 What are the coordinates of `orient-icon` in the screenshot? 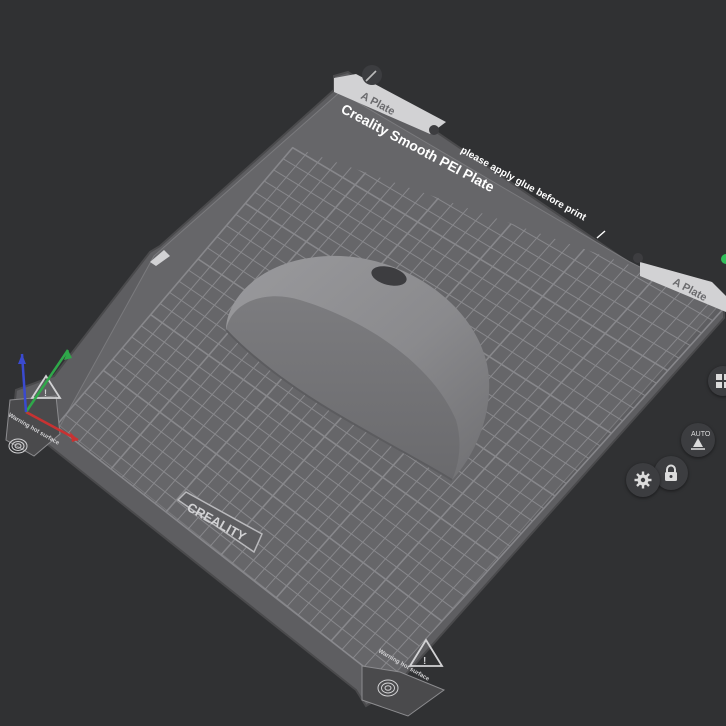 It's located at (698, 444).